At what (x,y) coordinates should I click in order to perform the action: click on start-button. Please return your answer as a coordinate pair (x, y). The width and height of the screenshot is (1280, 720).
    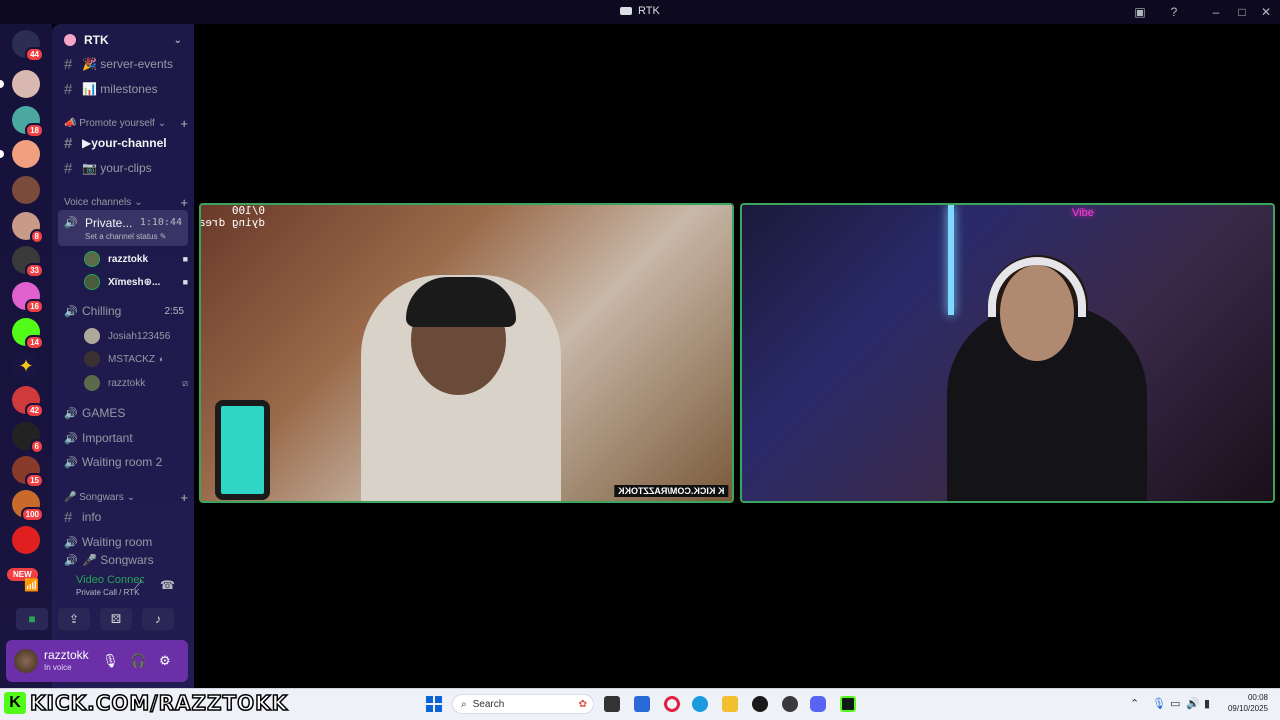
    Looking at the image, I should click on (434, 704).